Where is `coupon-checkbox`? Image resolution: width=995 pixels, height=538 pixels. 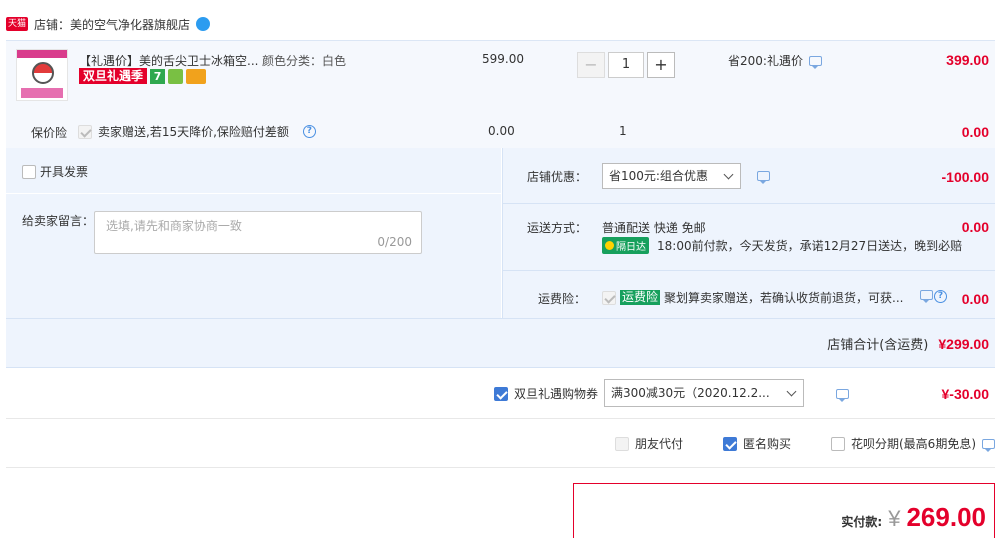
coupon-checkbox is located at coordinates (501, 393).